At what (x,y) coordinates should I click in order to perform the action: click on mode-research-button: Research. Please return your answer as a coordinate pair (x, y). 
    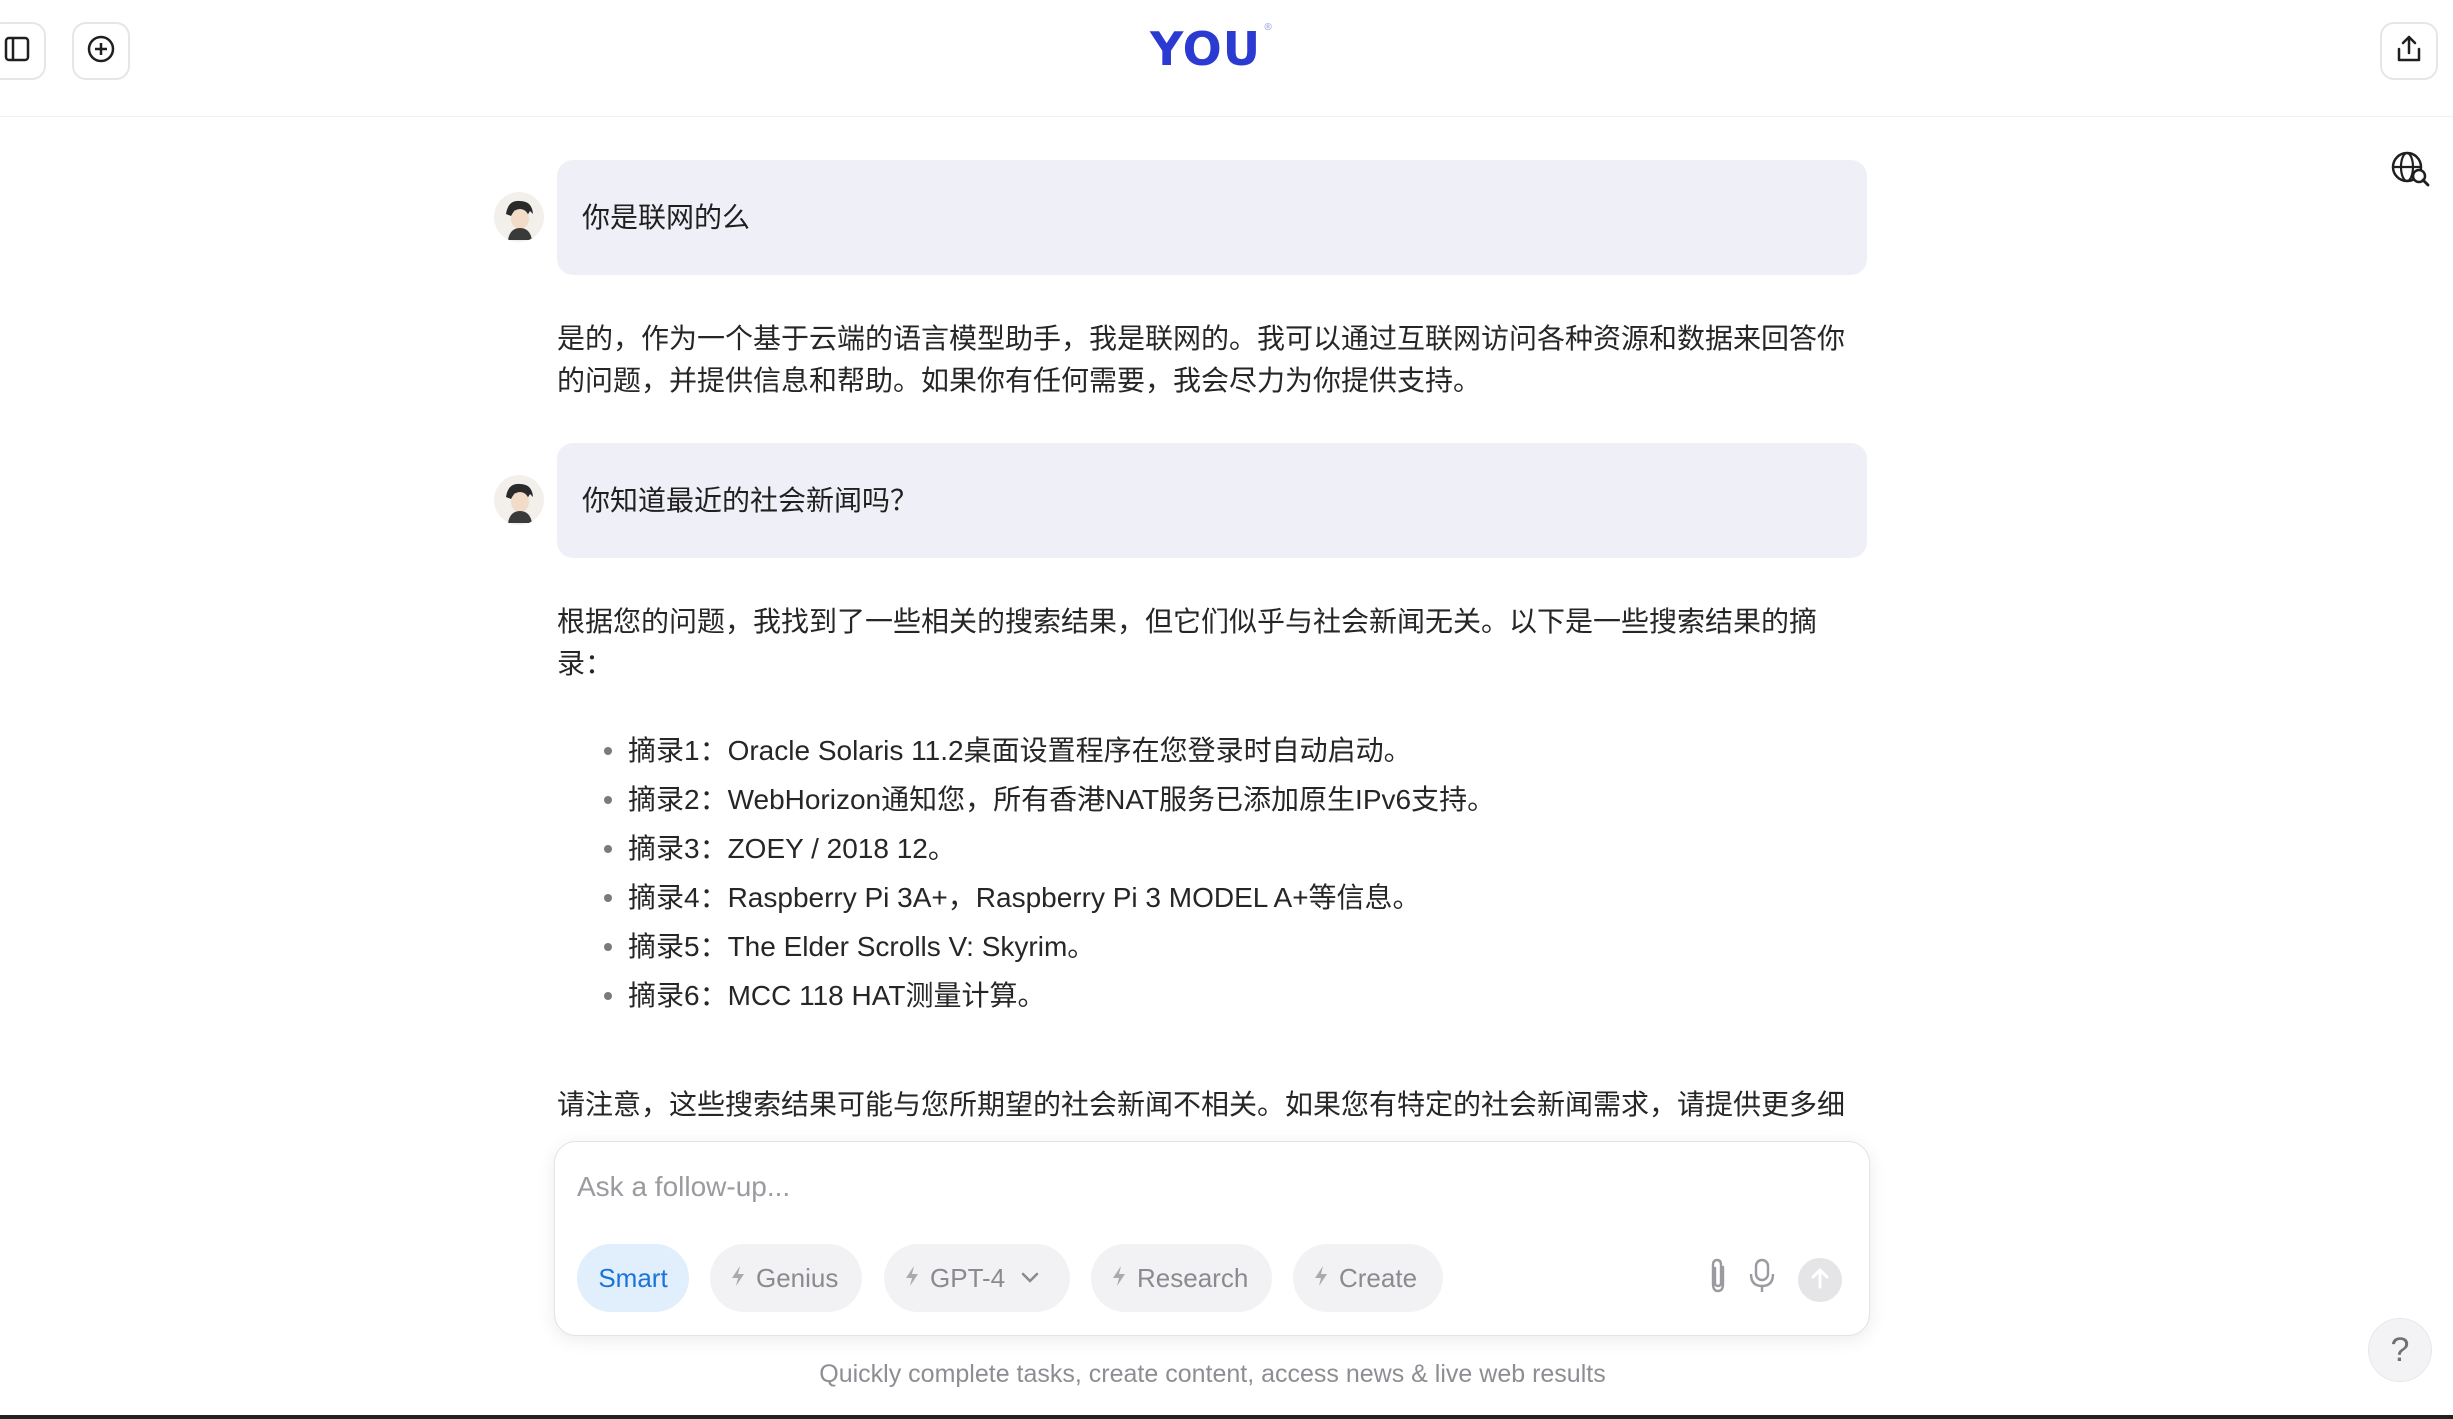
    Looking at the image, I should click on (1181, 1278).